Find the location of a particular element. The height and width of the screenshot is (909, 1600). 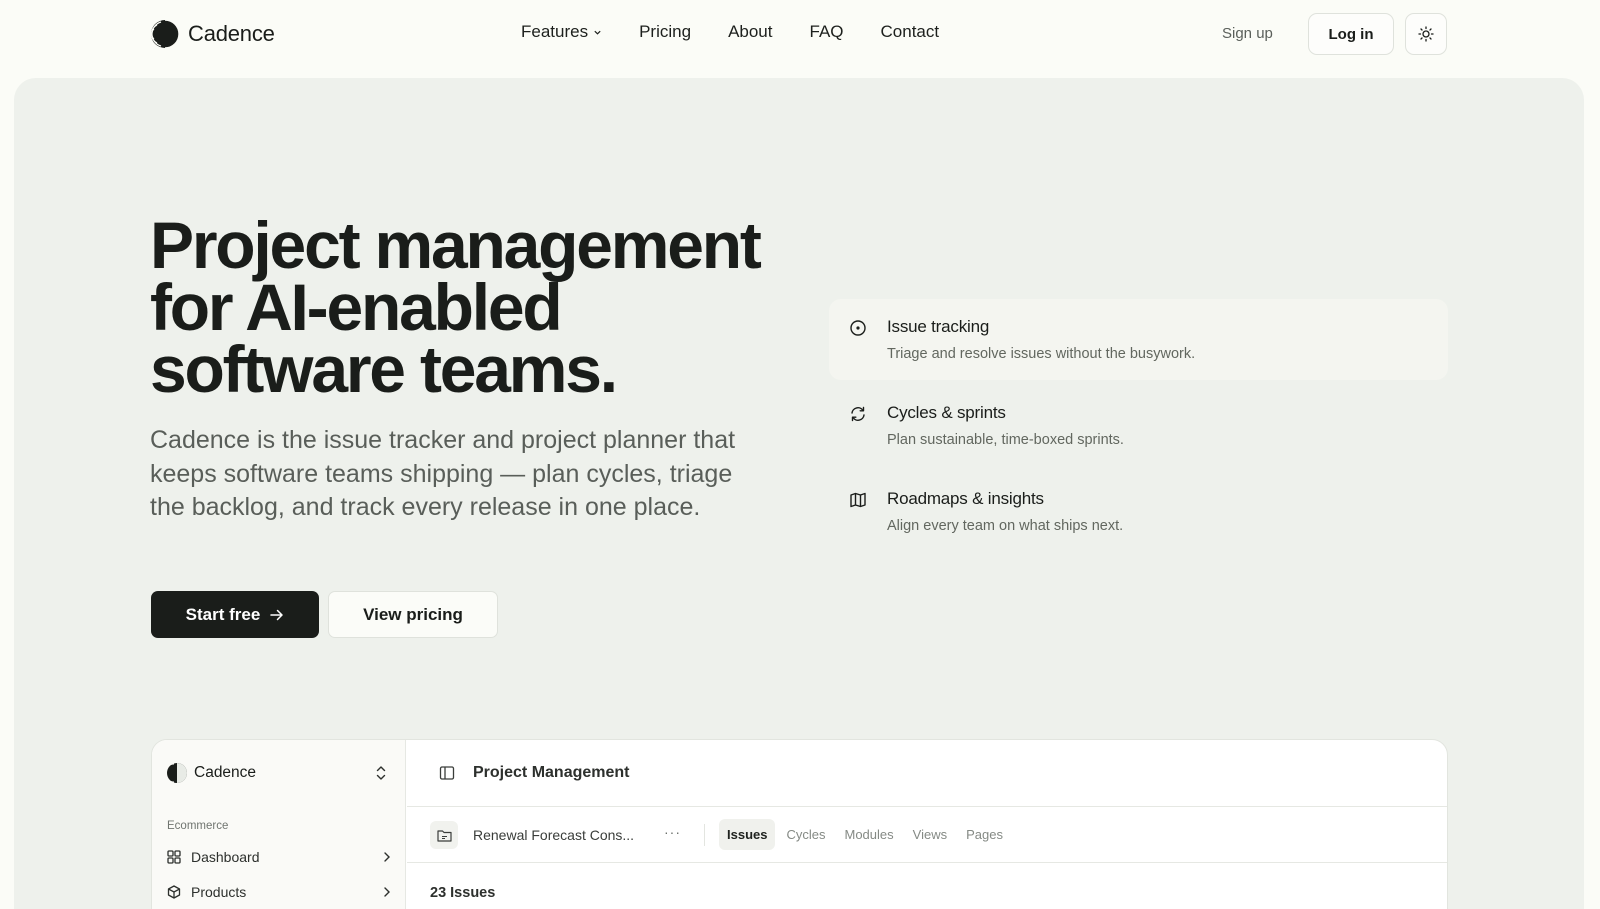

grid-icon is located at coordinates (174, 857).